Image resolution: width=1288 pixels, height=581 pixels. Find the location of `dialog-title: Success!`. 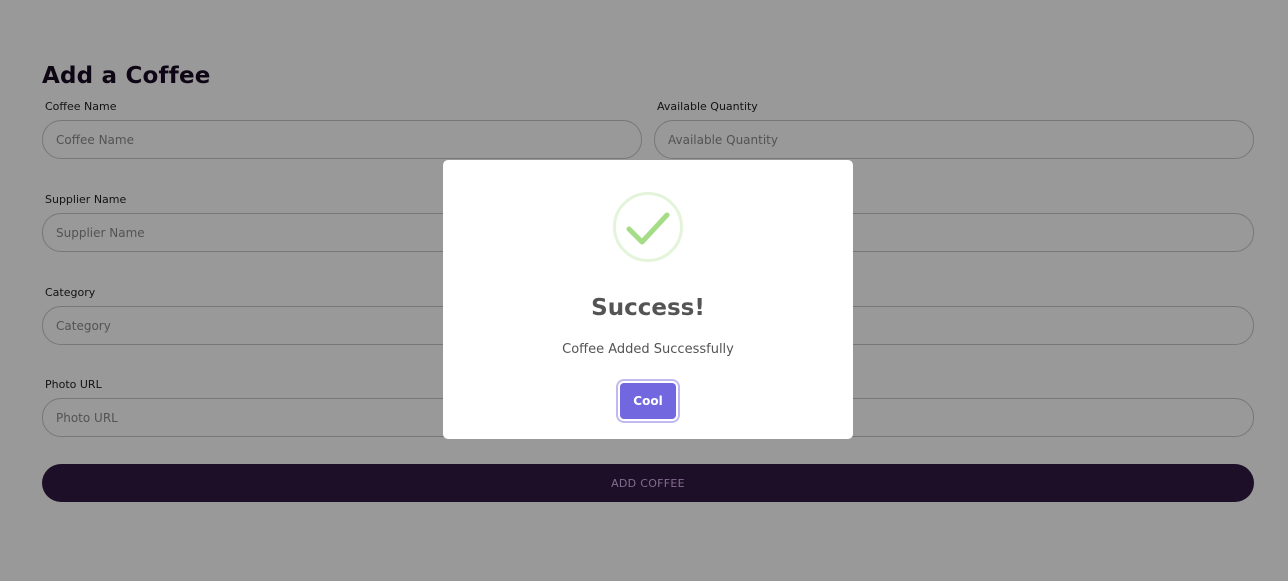

dialog-title: Success! is located at coordinates (648, 308).